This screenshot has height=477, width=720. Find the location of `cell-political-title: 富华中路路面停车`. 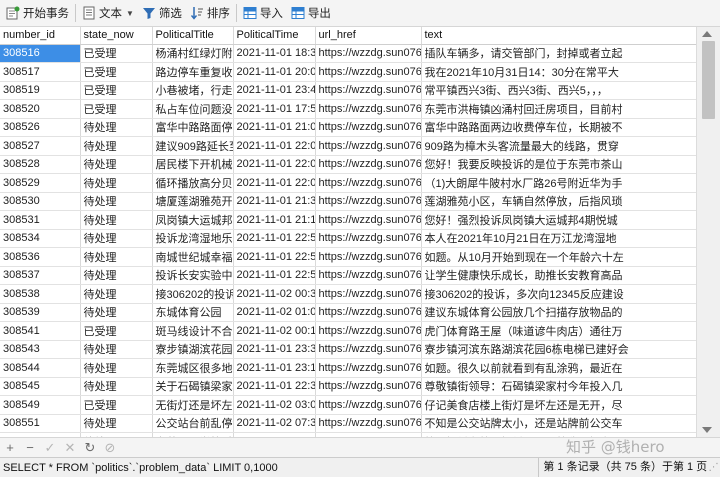

cell-political-title: 富华中路路面停车 is located at coordinates (193, 127).